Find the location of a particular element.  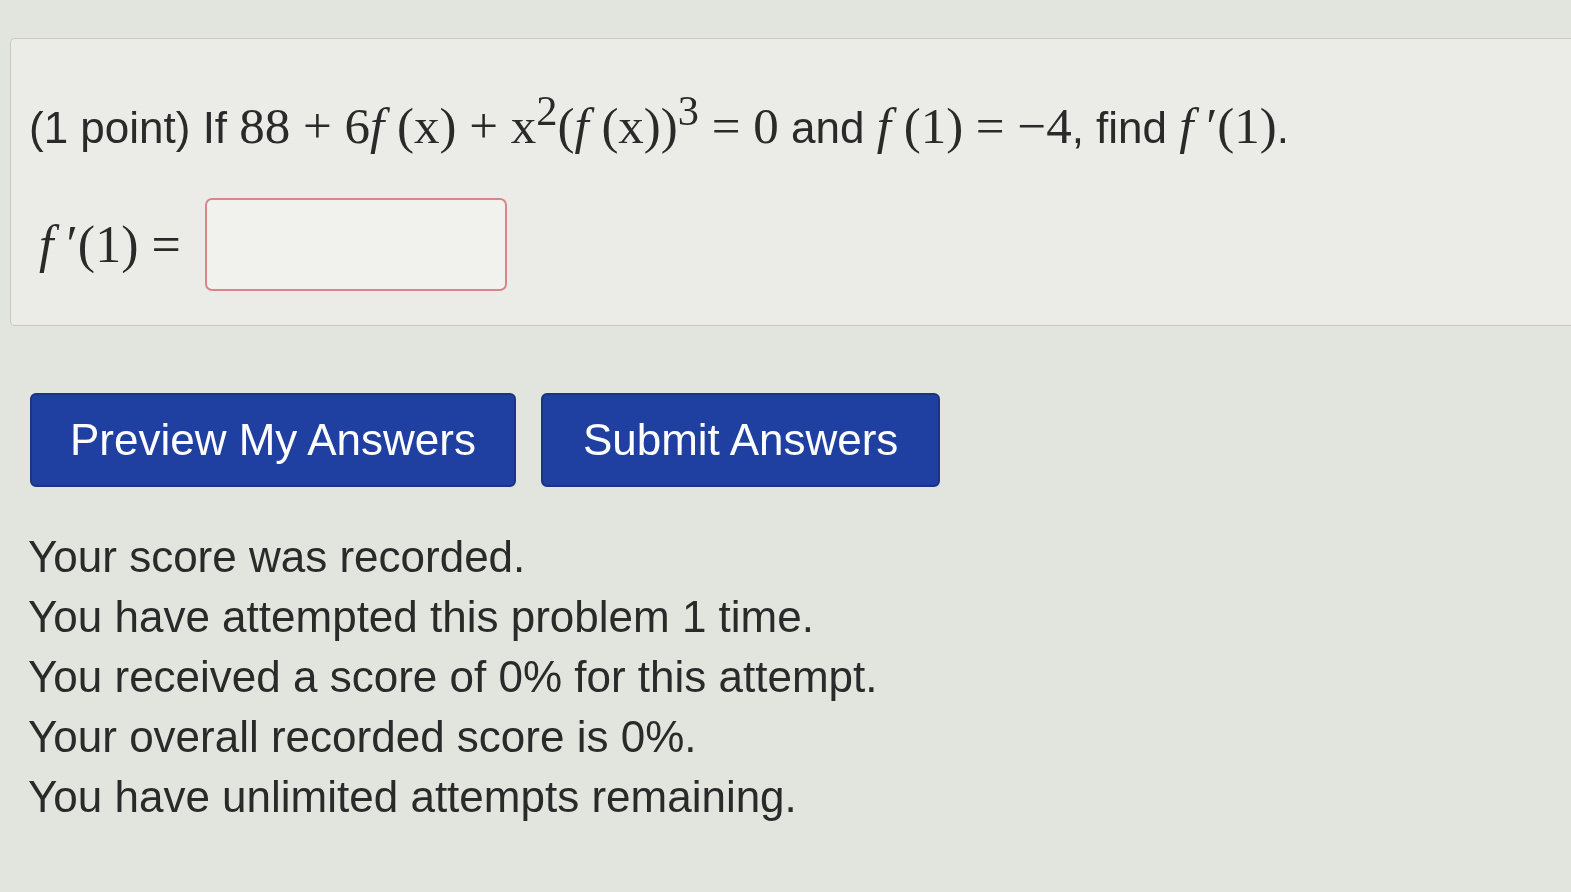

score-message: You have unlimited attempts remaining. is located at coordinates (413, 797).